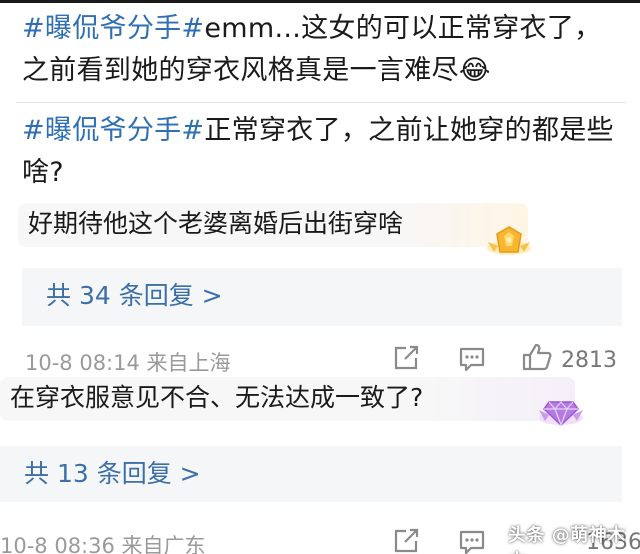 This screenshot has height=554, width=640. I want to click on divider, so click(321, 102).